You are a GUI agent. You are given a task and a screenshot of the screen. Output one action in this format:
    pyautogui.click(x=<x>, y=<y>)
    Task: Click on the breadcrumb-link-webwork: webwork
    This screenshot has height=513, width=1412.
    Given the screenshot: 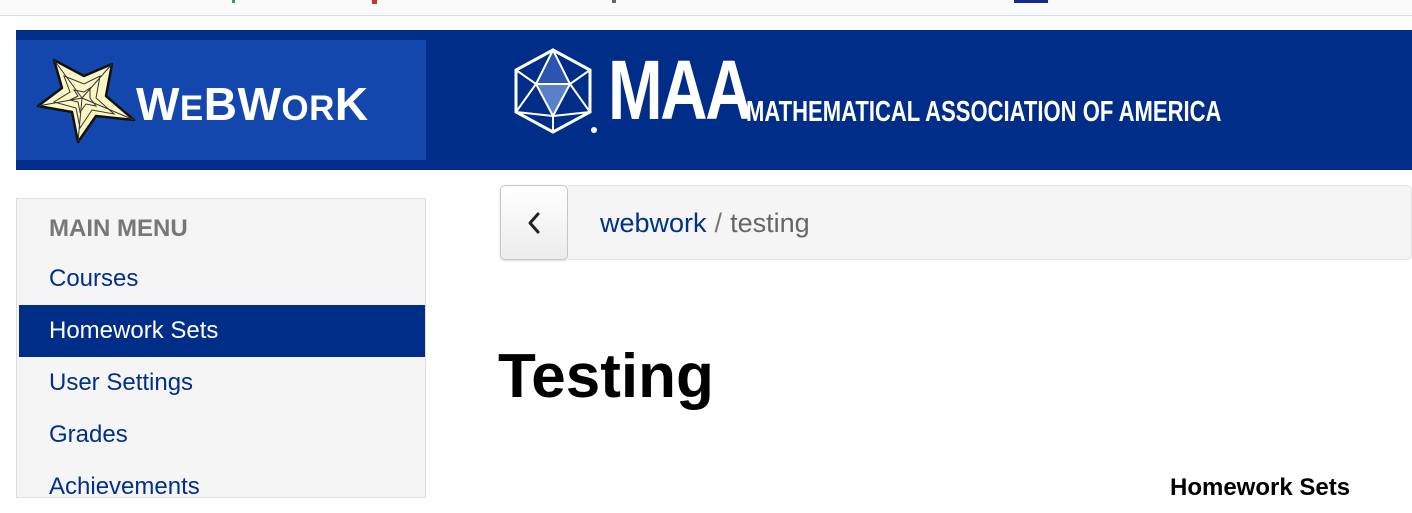 What is the action you would take?
    pyautogui.click(x=653, y=223)
    